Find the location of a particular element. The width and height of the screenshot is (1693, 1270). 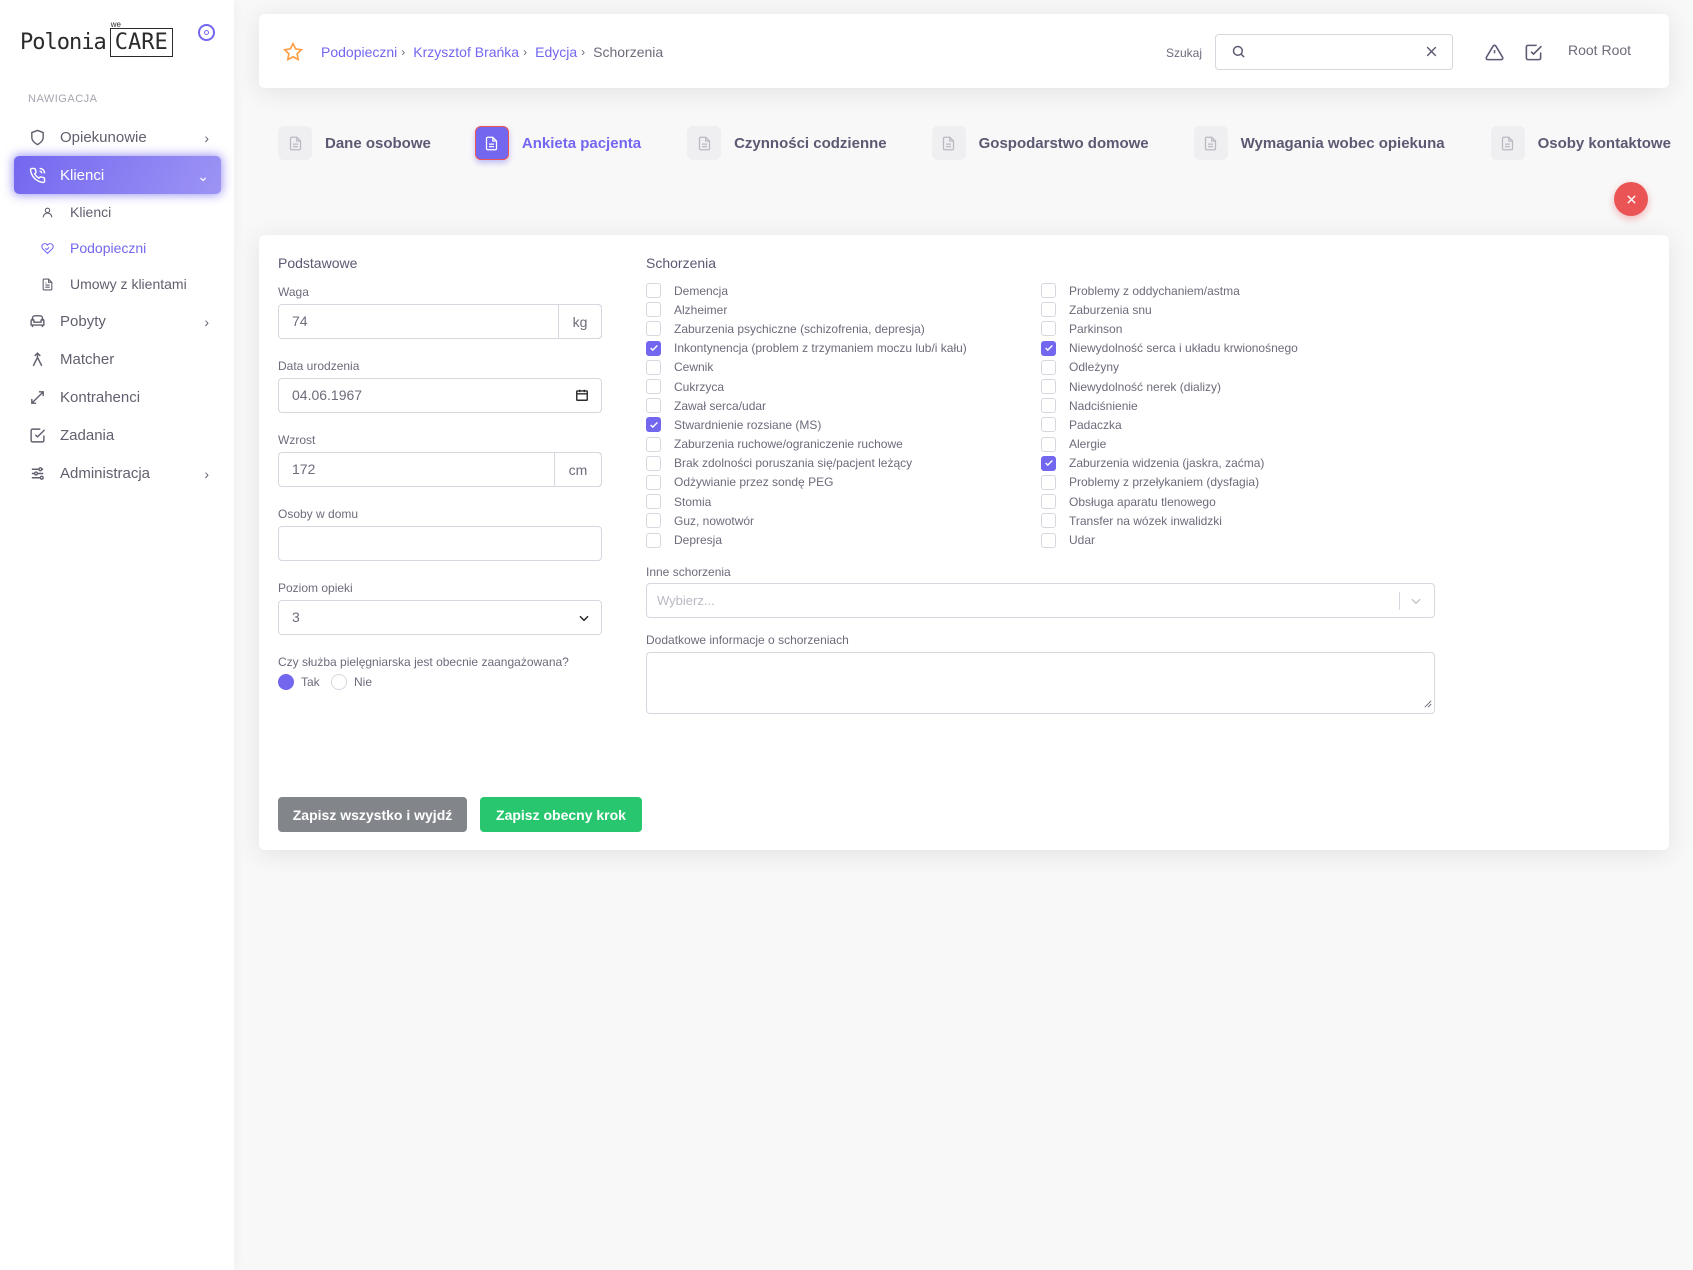

alert-triangle-icon is located at coordinates (1494, 54).